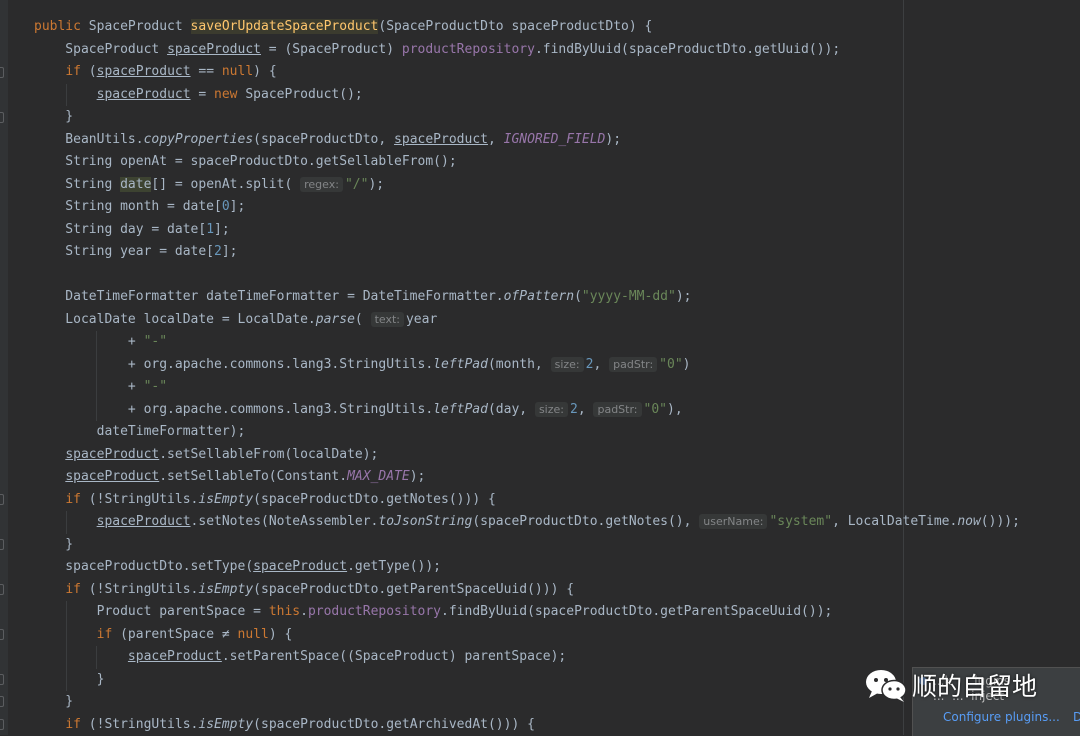  What do you see at coordinates (4, 367) in the screenshot?
I see `editor-gutter` at bounding box center [4, 367].